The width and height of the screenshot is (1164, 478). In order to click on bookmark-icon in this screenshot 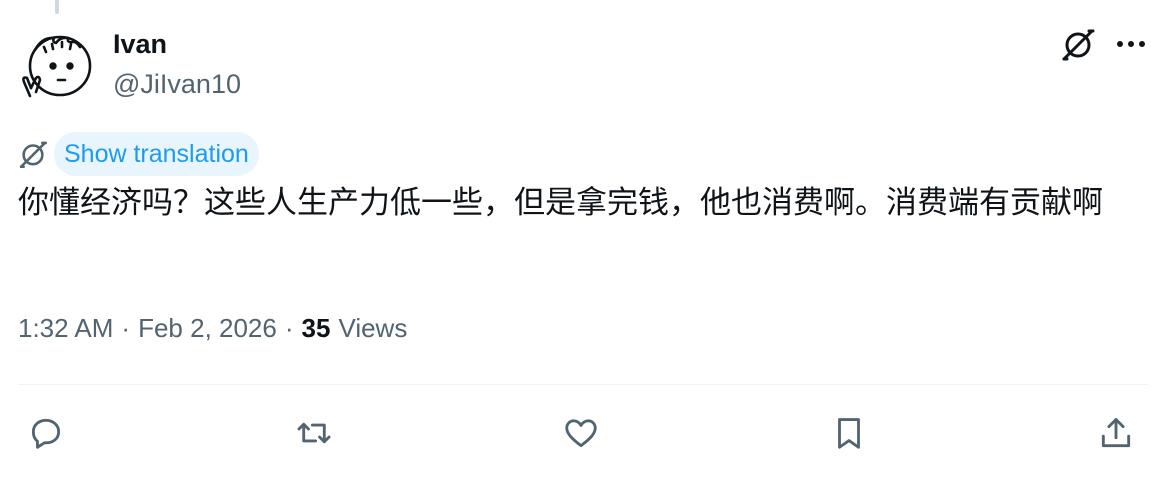, I will do `click(848, 433)`.